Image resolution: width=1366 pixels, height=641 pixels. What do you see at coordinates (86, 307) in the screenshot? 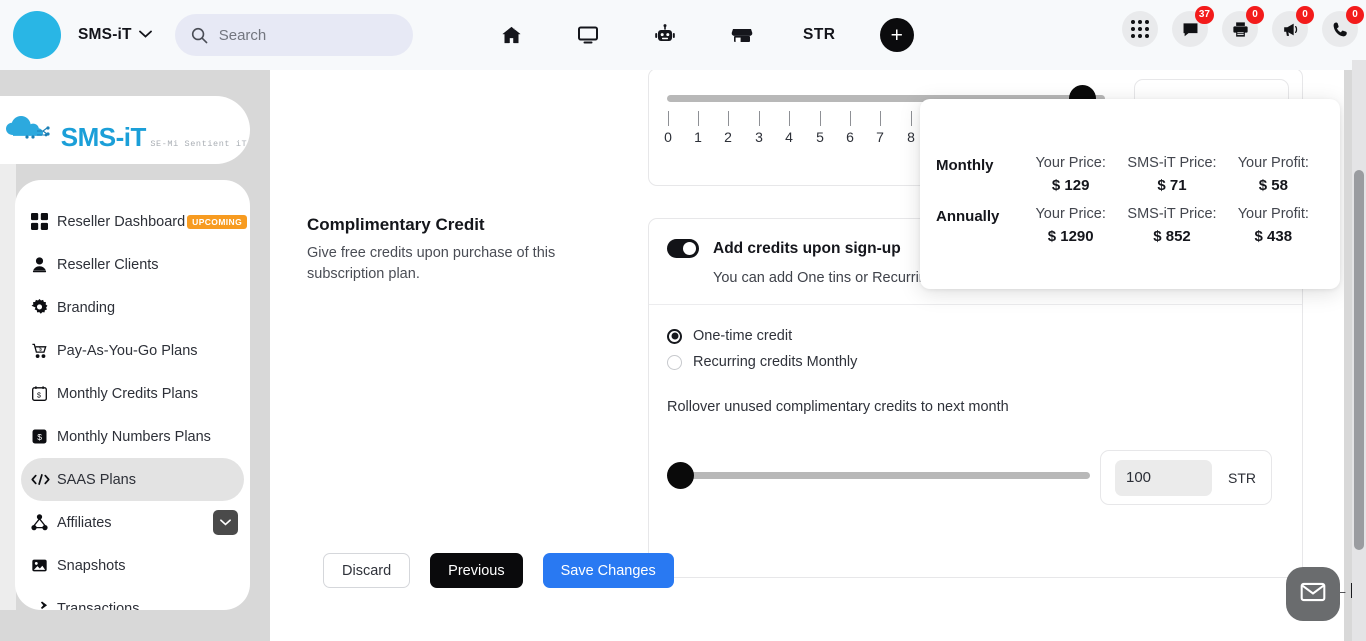
I see `sidebar-label: Branding` at bounding box center [86, 307].